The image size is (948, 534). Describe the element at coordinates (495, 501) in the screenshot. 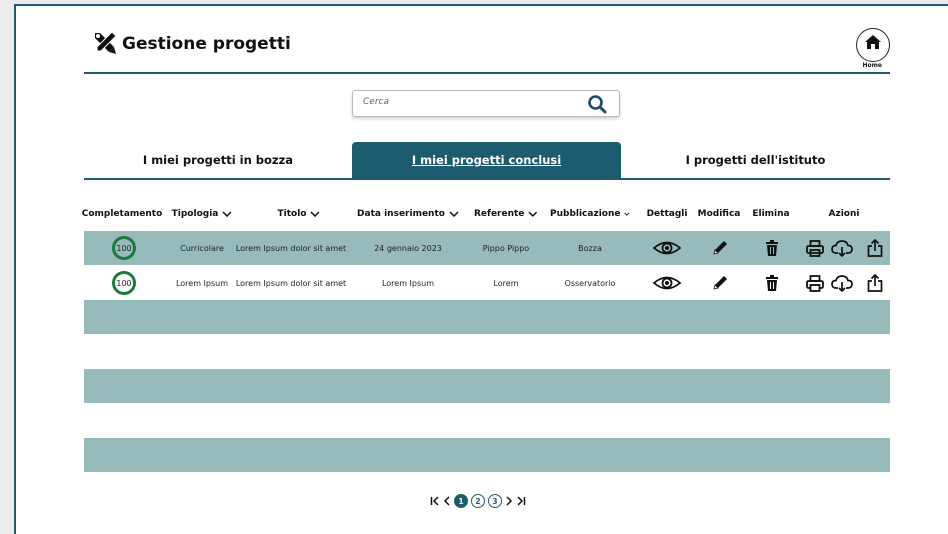

I see `page-button-3: 3` at that location.